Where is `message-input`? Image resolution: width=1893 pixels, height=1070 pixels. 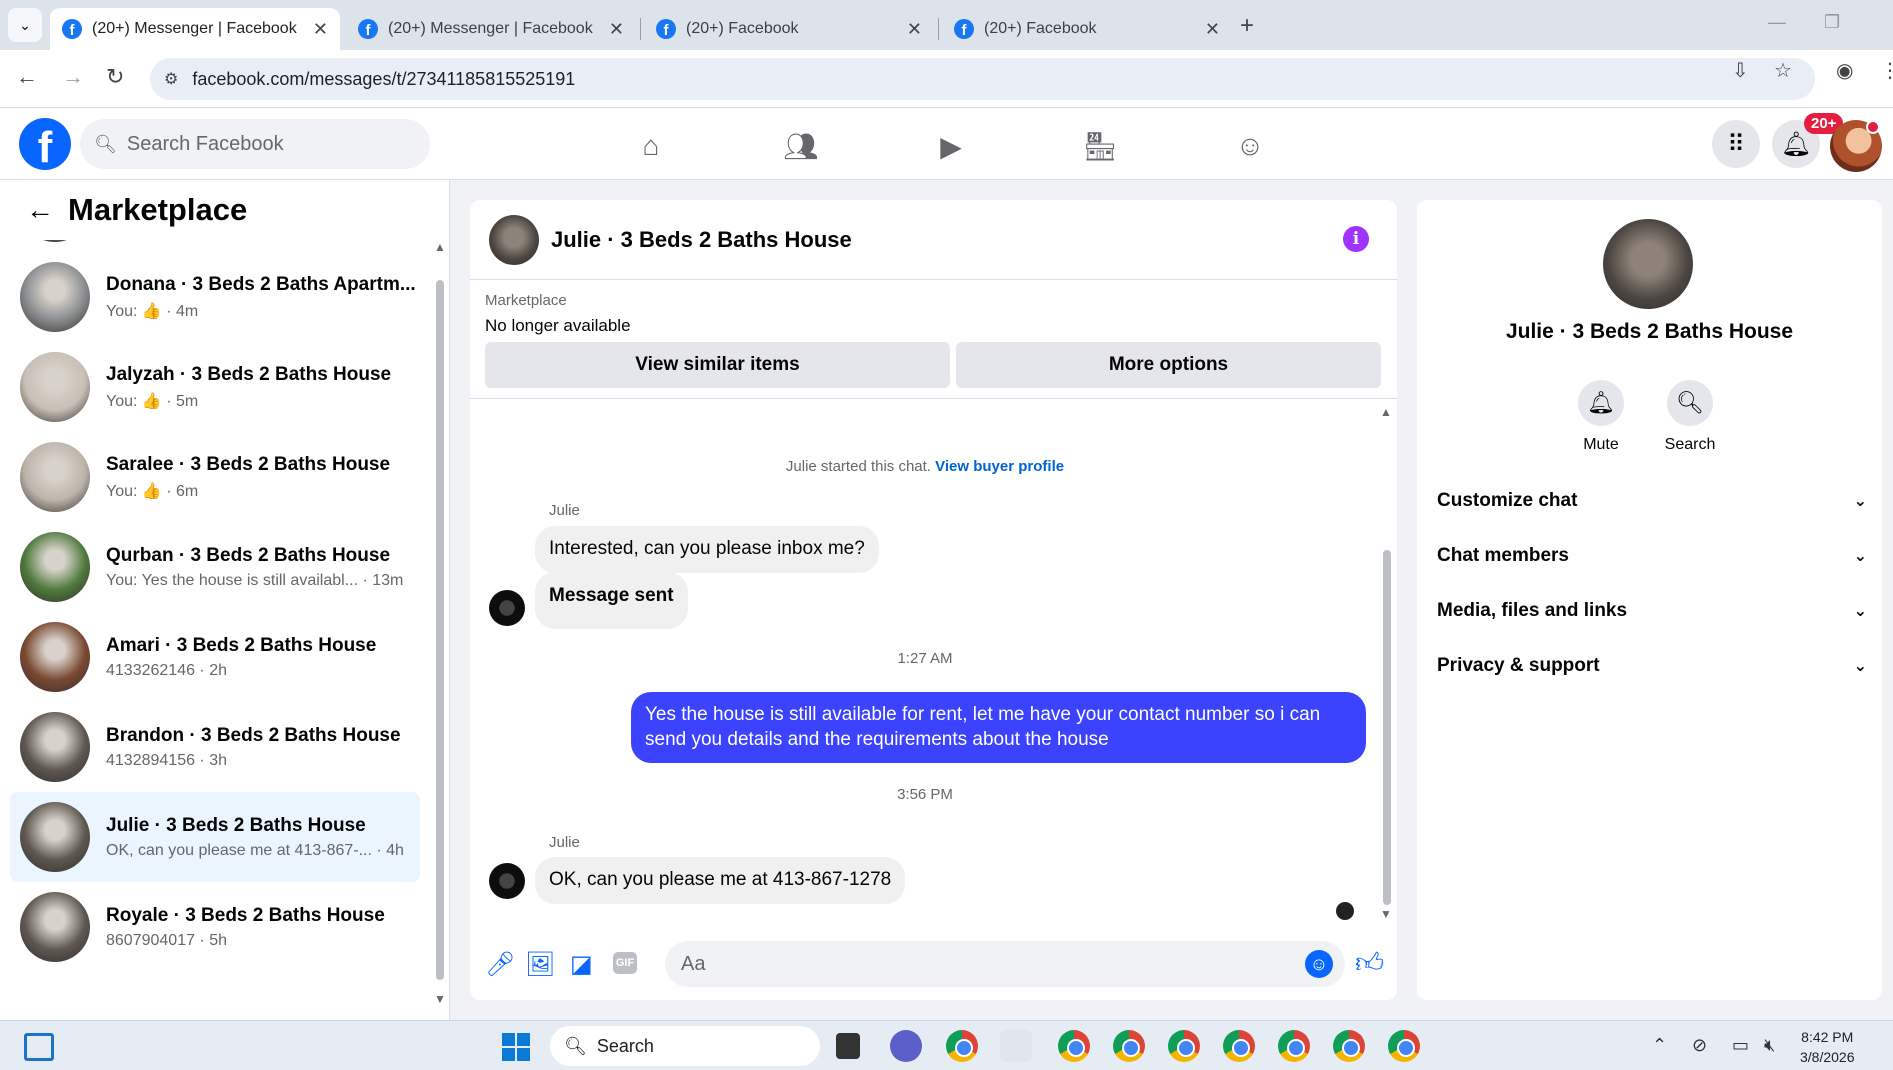
message-input is located at coordinates (1005, 964).